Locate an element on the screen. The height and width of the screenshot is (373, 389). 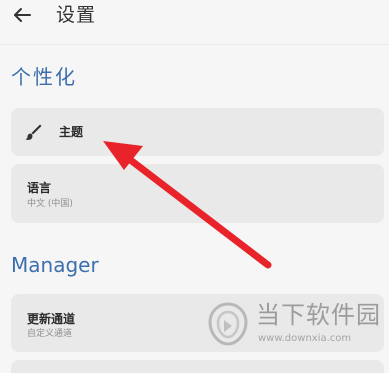
page-title: 设置 is located at coordinates (76, 15).